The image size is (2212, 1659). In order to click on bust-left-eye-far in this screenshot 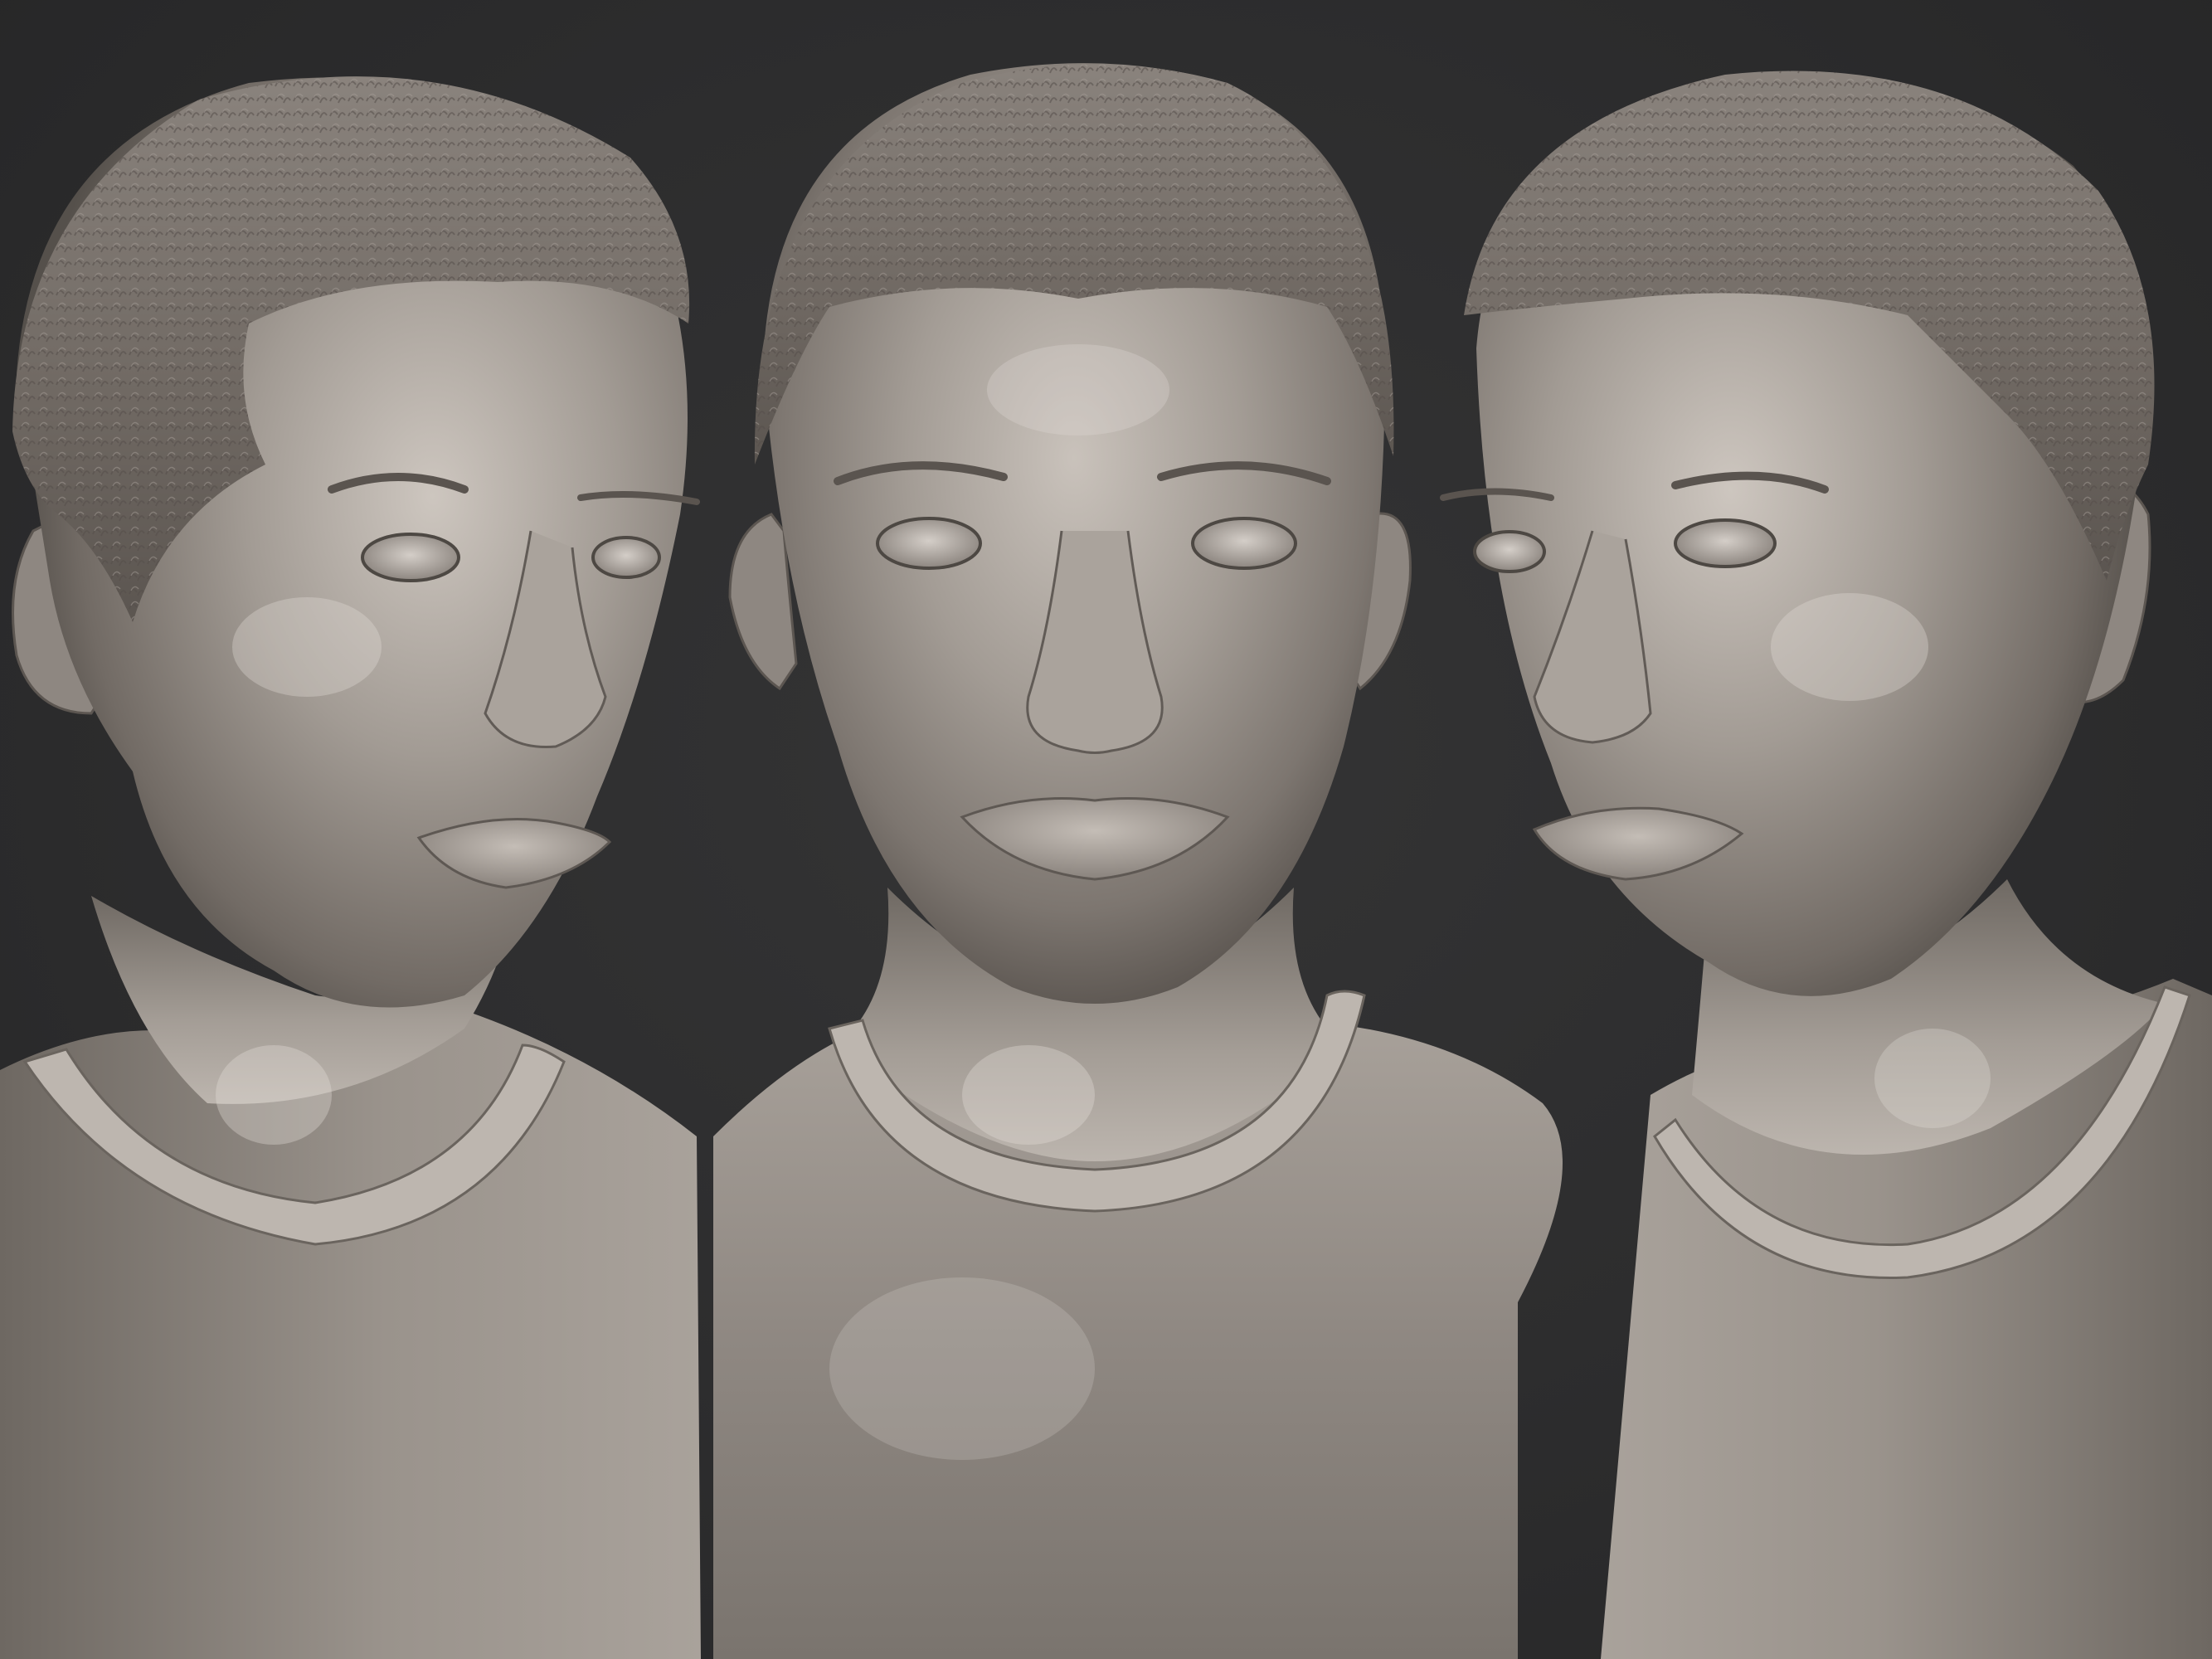, I will do `click(626, 557)`.